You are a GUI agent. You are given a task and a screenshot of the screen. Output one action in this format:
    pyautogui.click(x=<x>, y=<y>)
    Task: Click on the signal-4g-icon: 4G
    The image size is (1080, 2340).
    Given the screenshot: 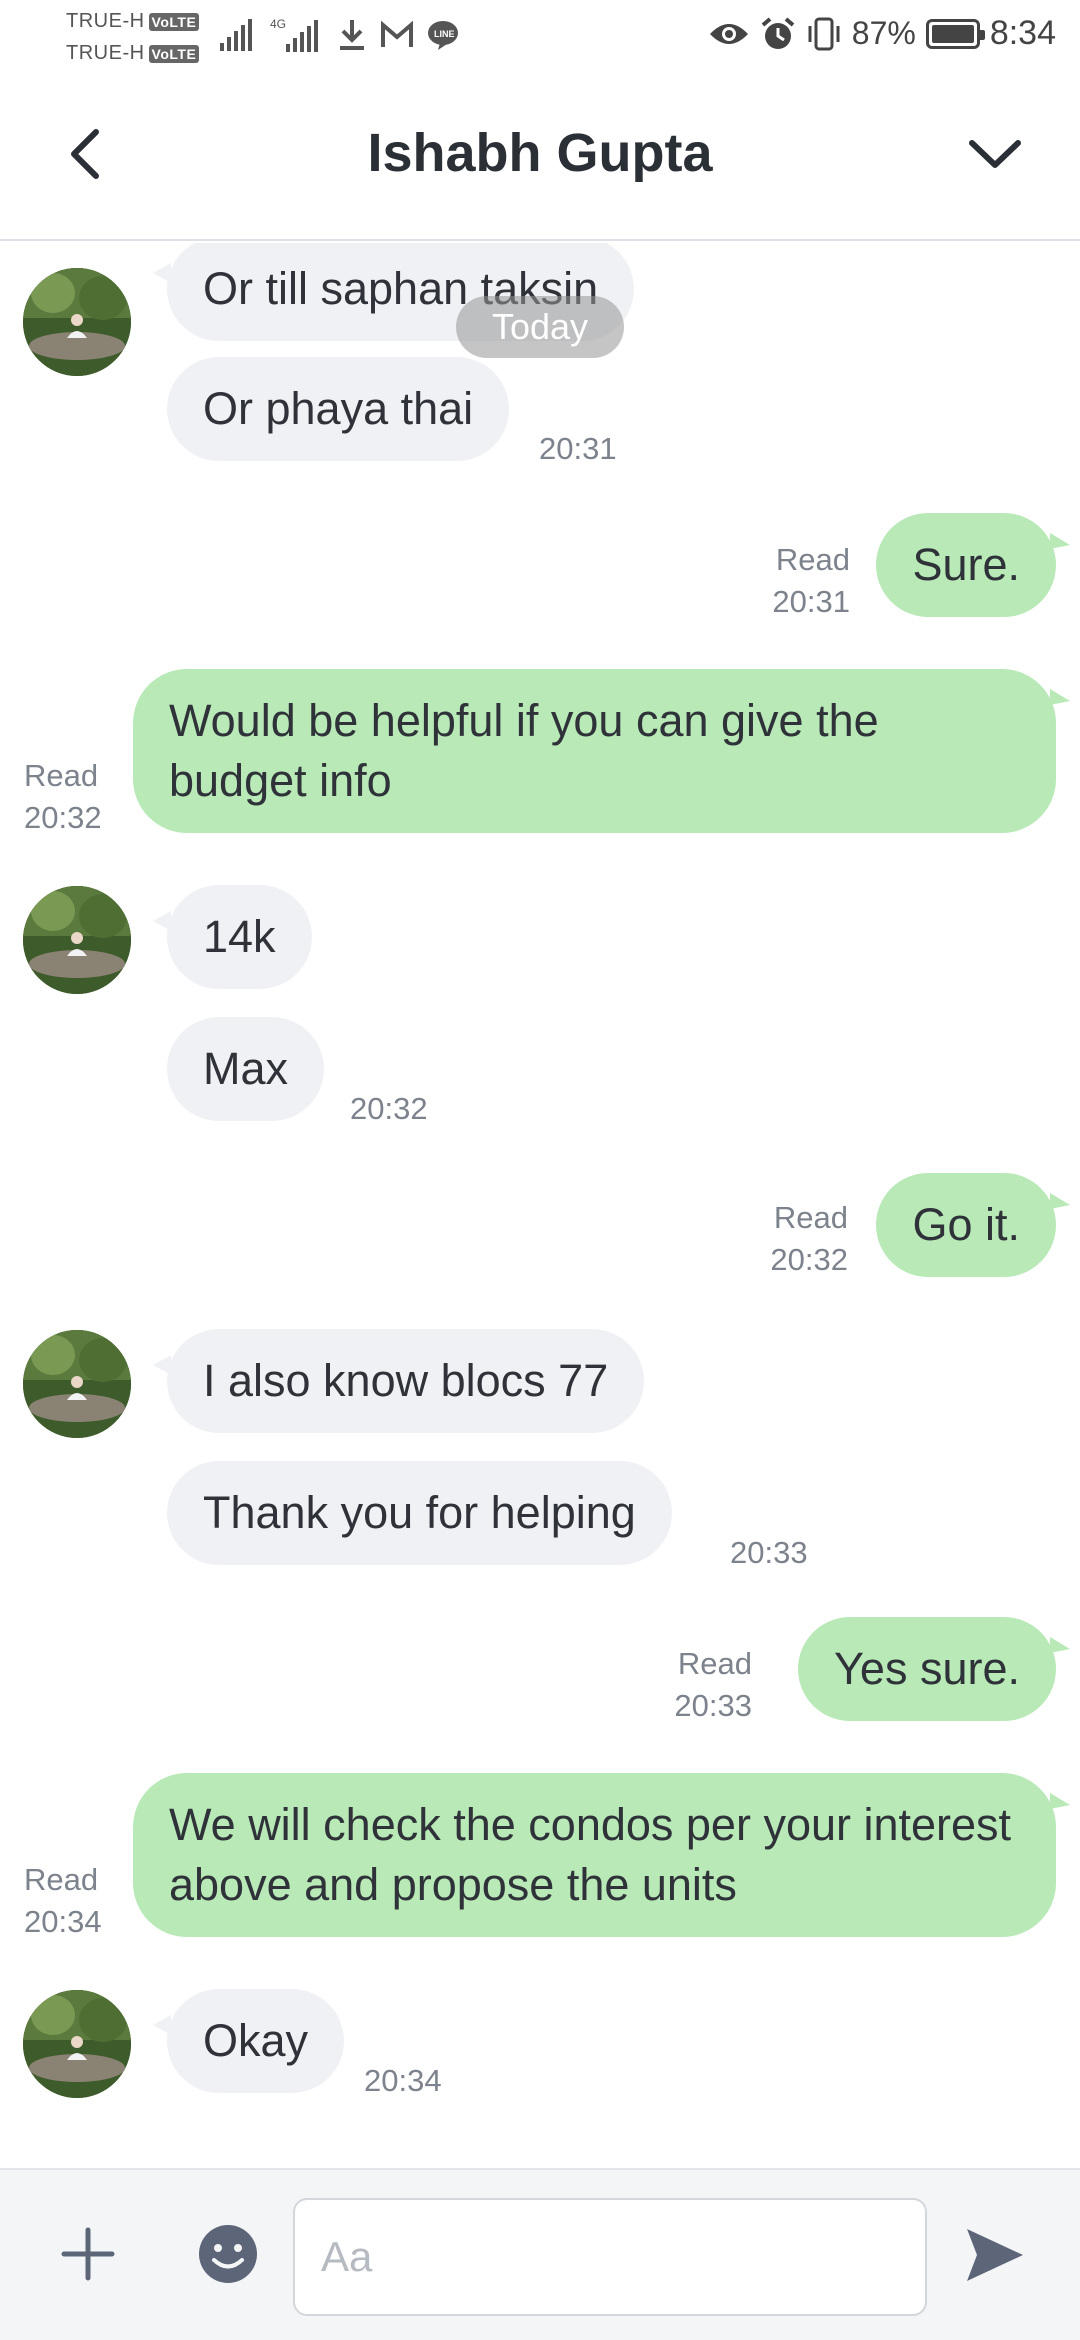 What is the action you would take?
    pyautogui.click(x=294, y=34)
    